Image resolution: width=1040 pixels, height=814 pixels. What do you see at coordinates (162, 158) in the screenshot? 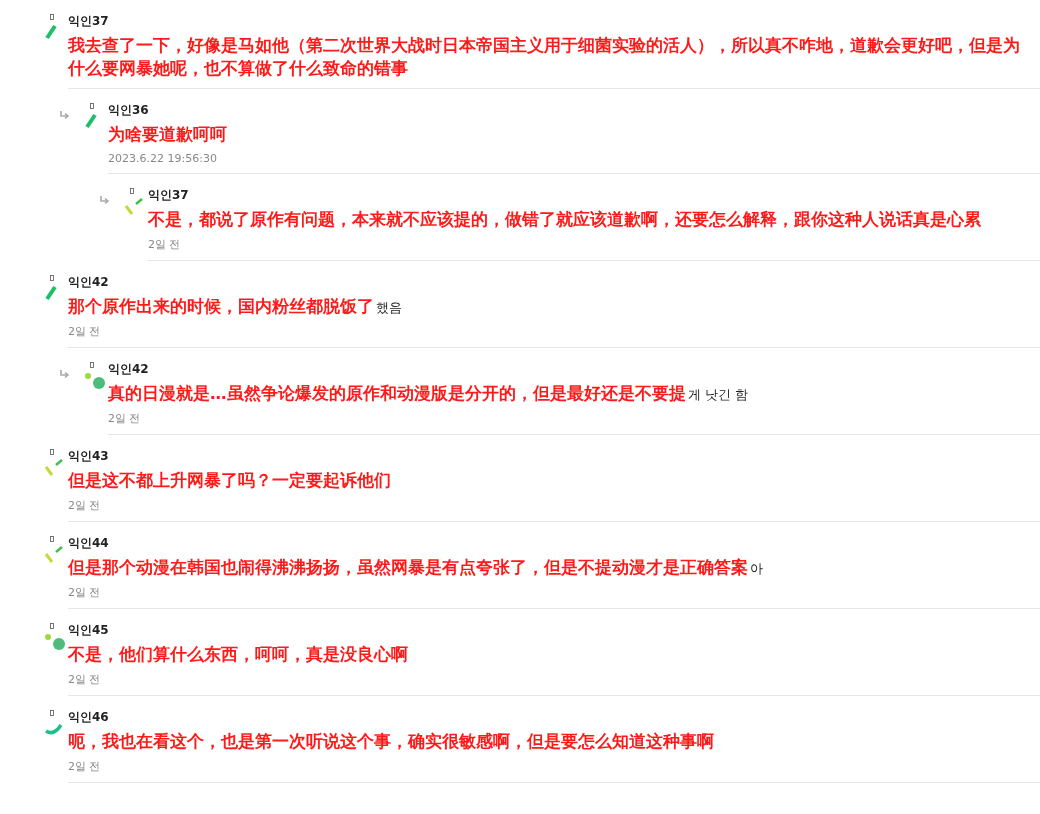
I see `comment-time: 2023.6.22 19:56:30` at bounding box center [162, 158].